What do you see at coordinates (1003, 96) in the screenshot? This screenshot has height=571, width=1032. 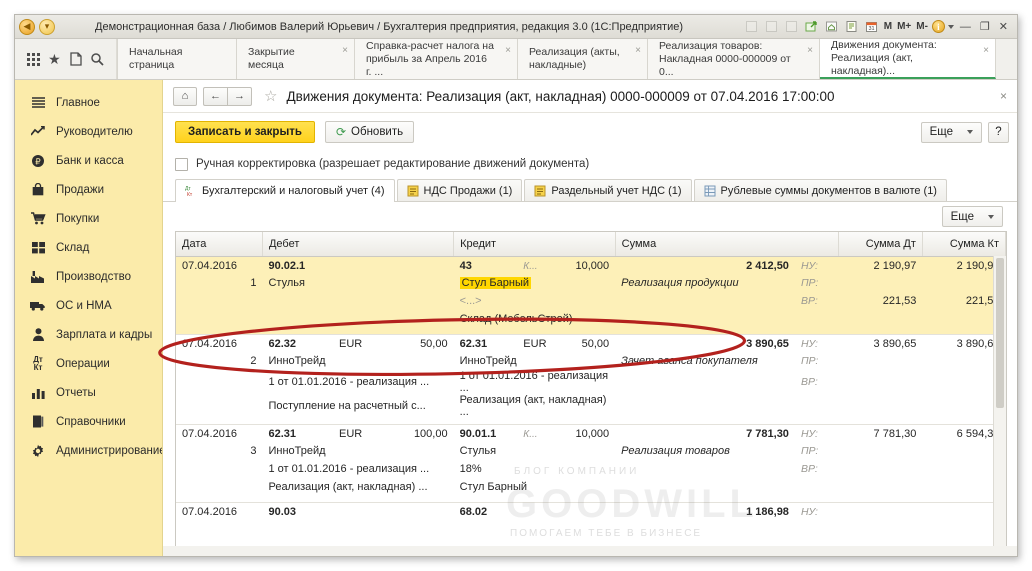 I see `close-icon: ×` at bounding box center [1003, 96].